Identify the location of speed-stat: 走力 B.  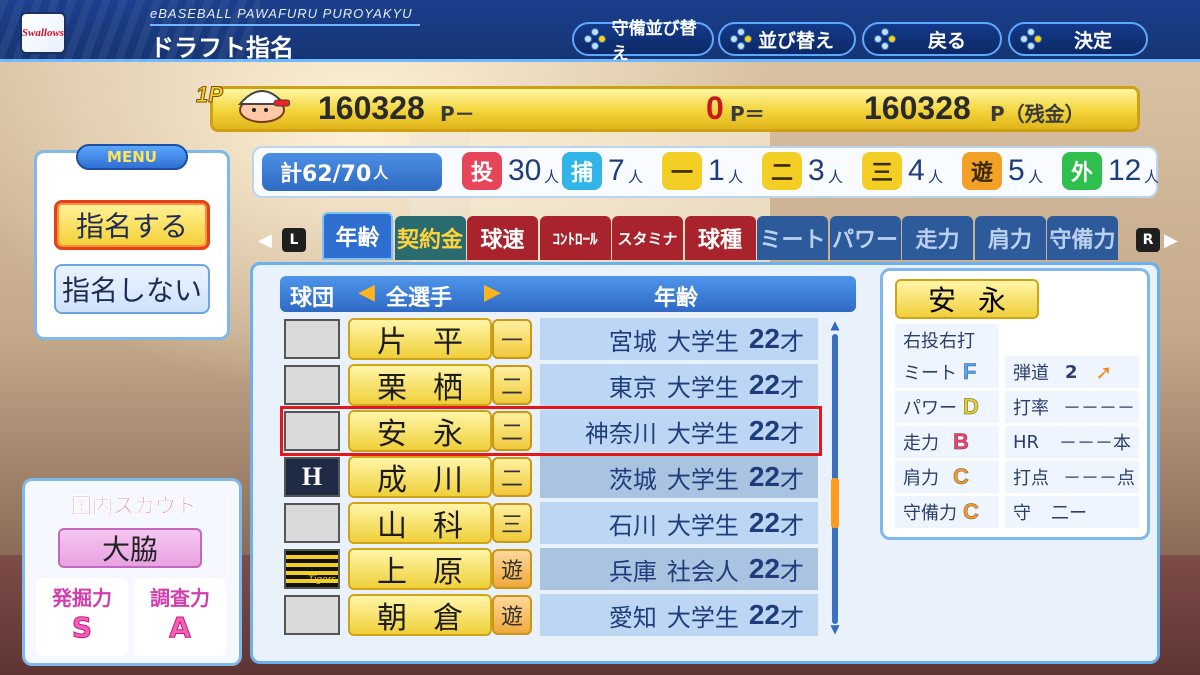
(947, 442).